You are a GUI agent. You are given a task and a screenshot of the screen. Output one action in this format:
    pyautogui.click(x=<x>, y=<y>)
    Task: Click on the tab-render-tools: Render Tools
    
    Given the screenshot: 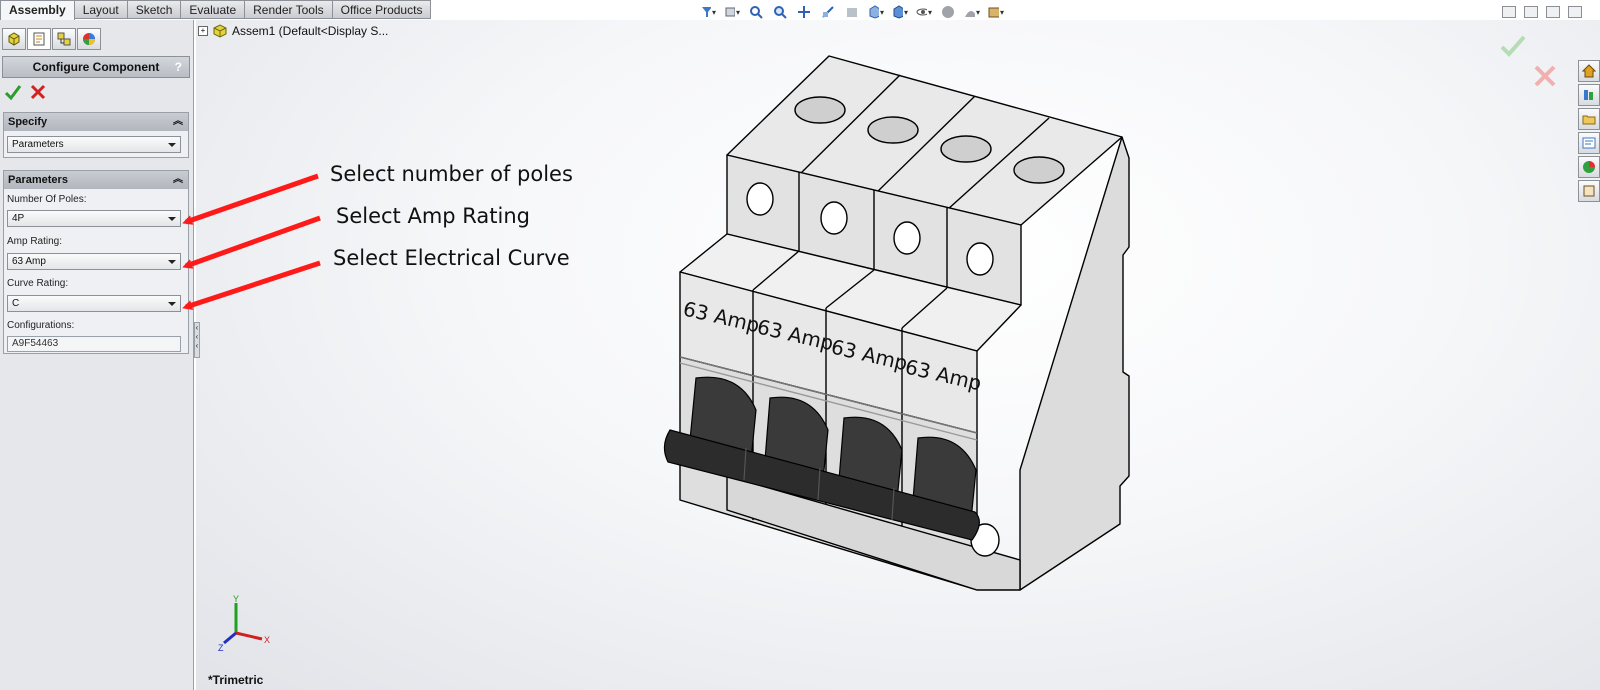 What is the action you would take?
    pyautogui.click(x=289, y=9)
    